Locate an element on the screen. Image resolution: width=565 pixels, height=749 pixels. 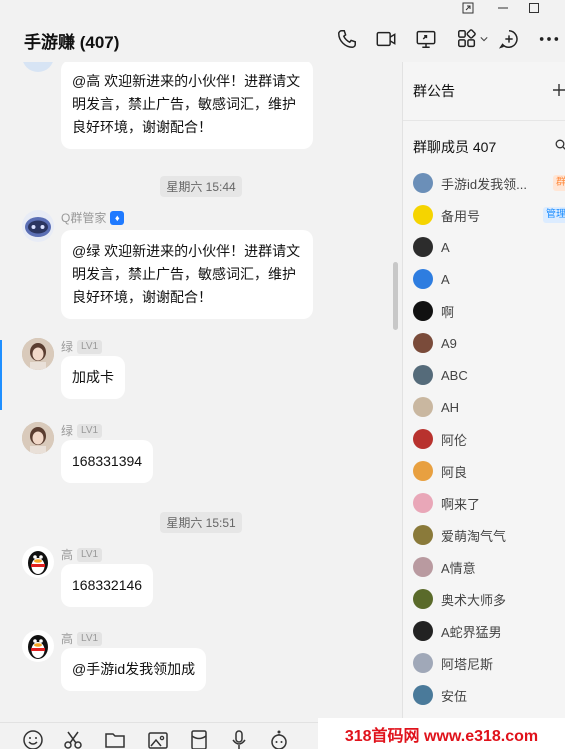
announcement-heading: 群公告 is located at coordinates (434, 91).